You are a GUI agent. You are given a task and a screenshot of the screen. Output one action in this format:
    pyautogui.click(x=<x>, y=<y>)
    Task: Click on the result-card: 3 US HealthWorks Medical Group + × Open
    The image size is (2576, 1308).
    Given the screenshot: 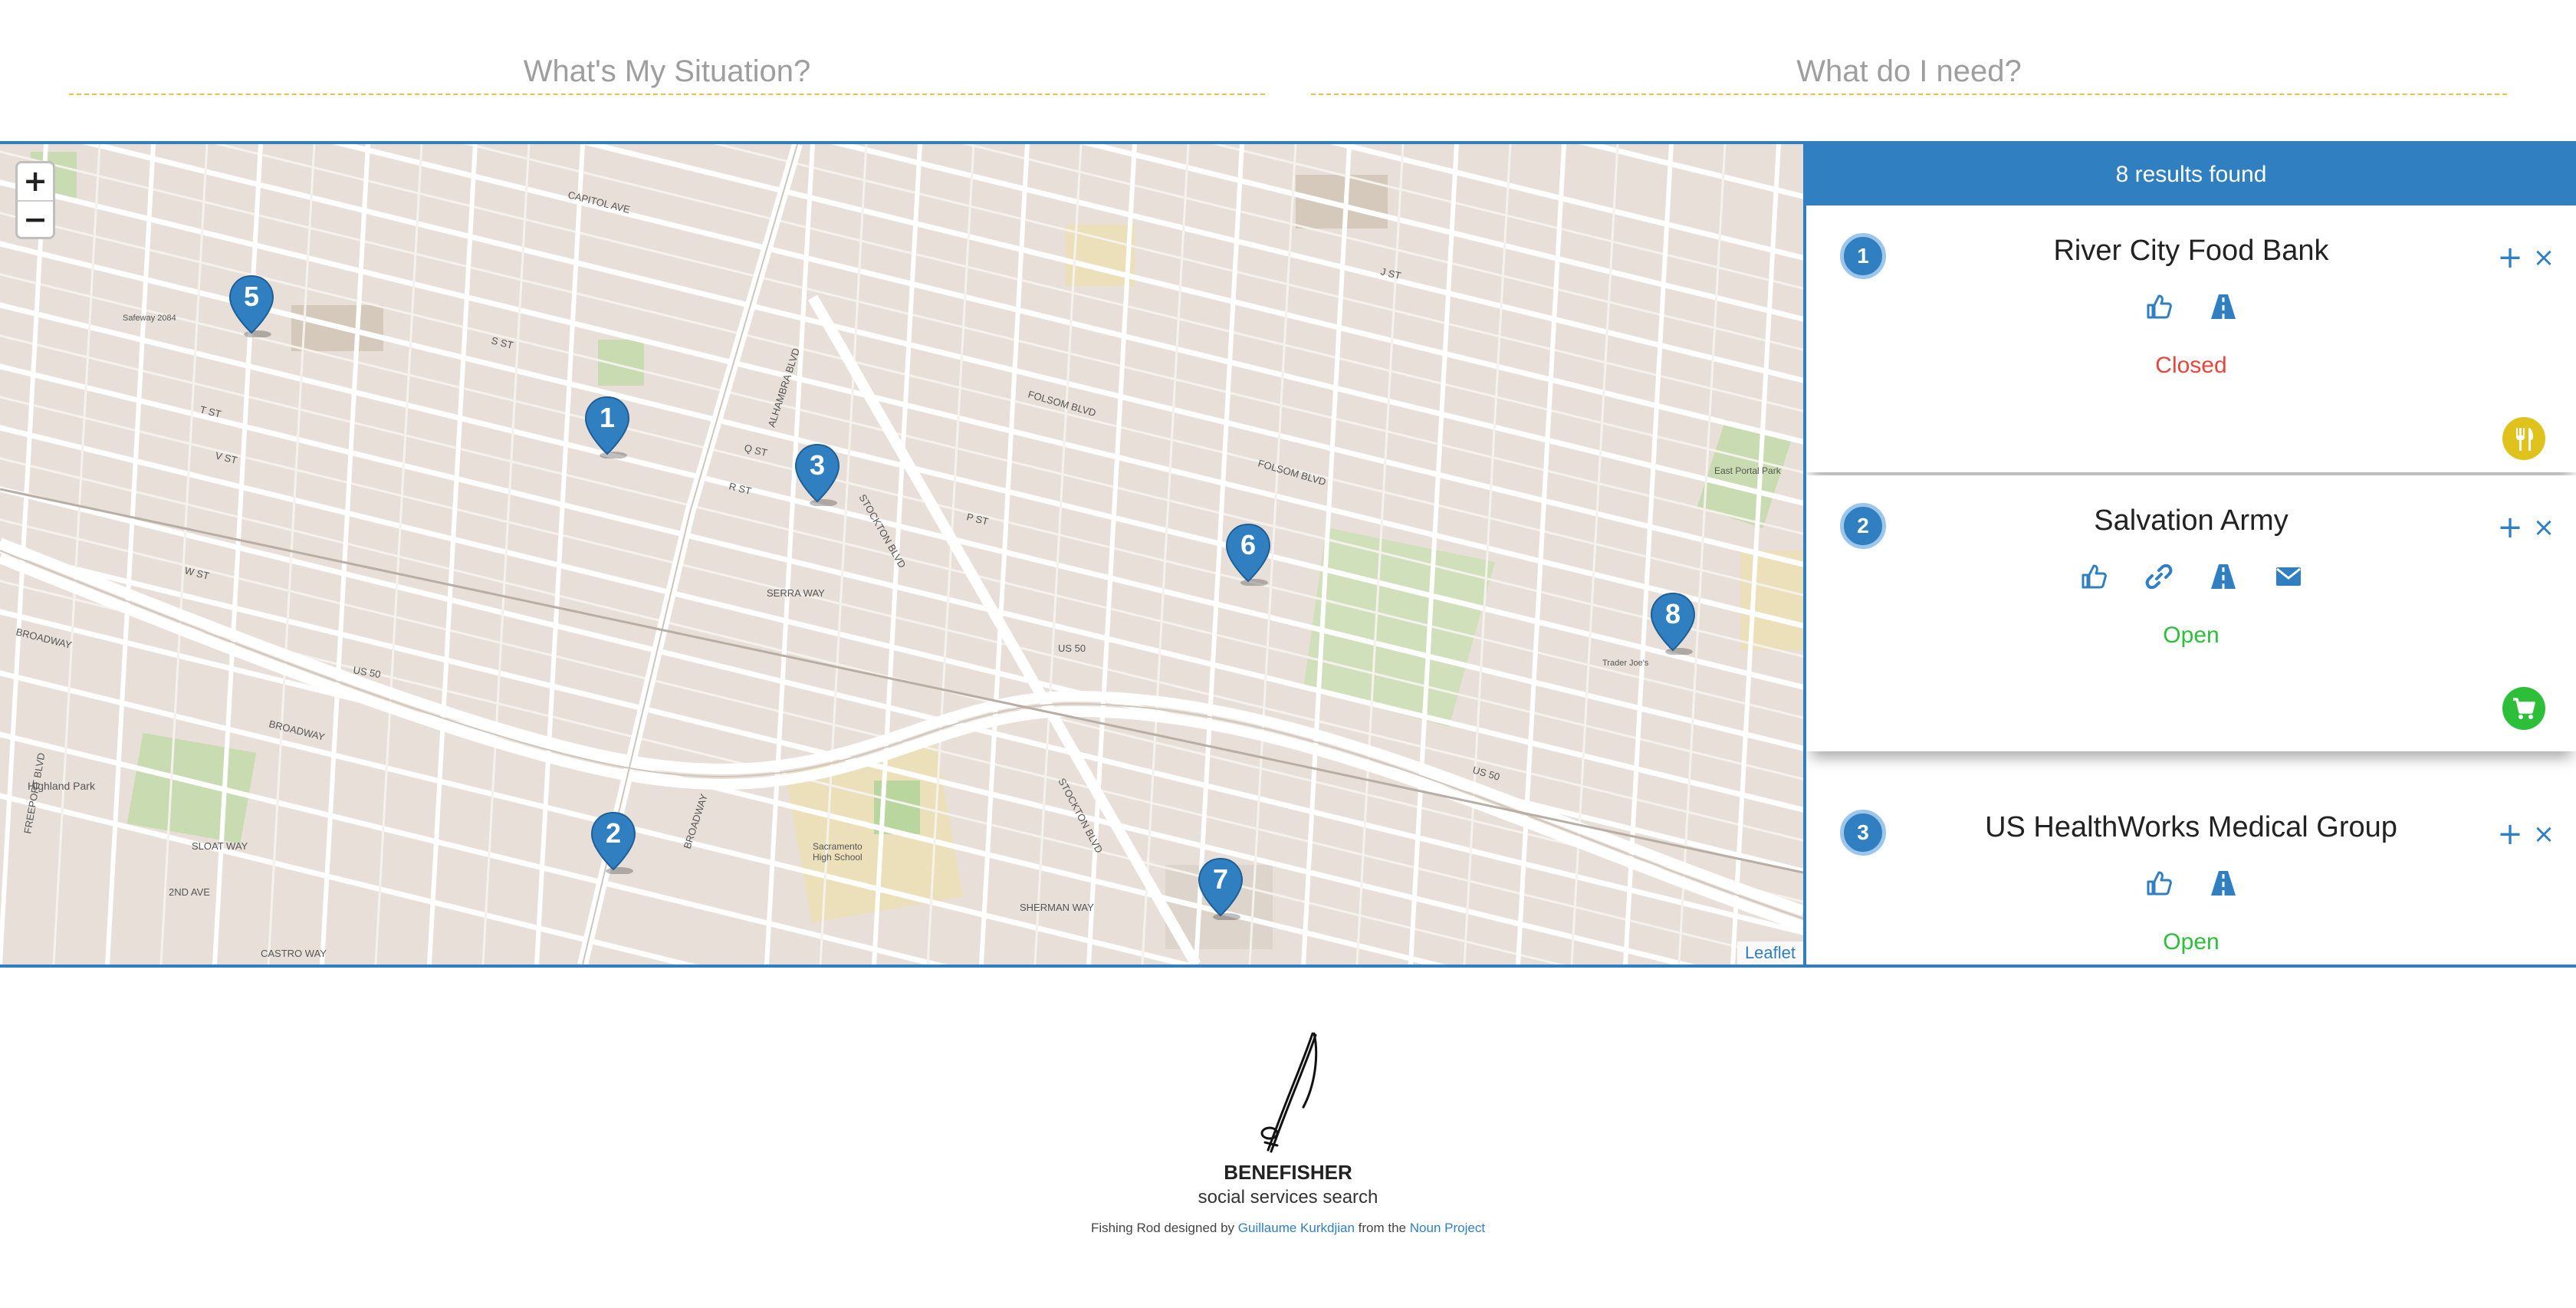 What is the action you would take?
    pyautogui.click(x=2191, y=873)
    